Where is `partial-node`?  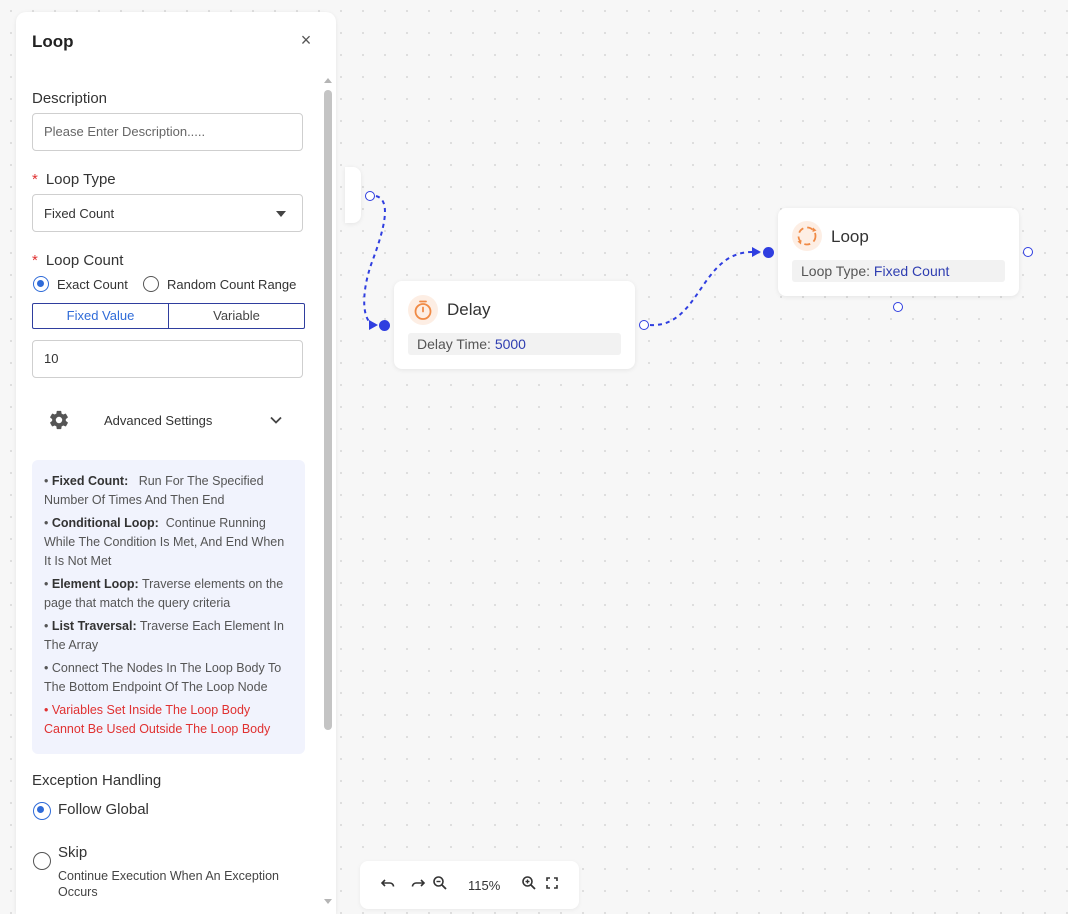 partial-node is located at coordinates (353, 195).